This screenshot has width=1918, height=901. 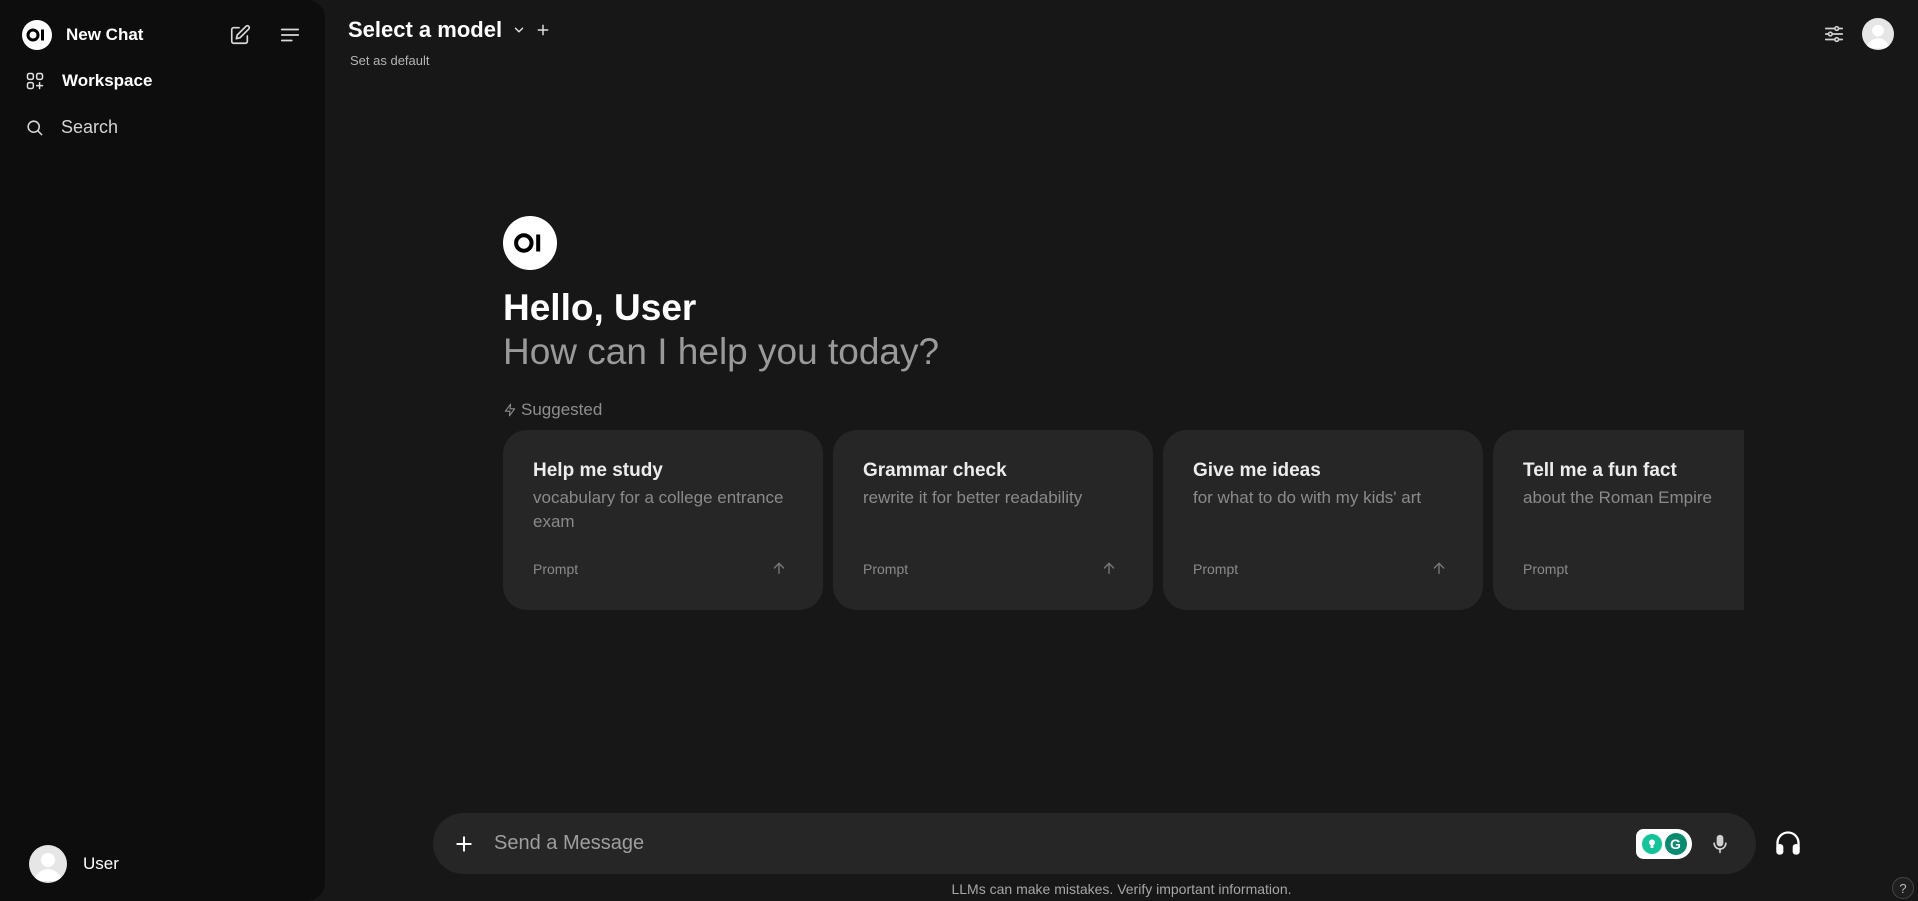 What do you see at coordinates (598, 470) in the screenshot?
I see `card-title: Help me study` at bounding box center [598, 470].